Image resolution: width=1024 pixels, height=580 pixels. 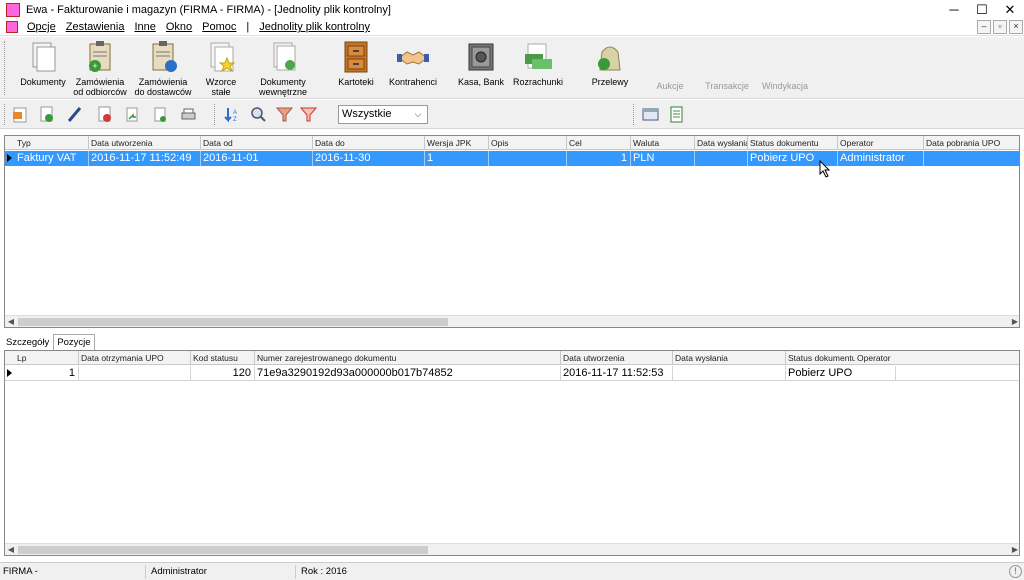 I want to click on minimize-button: ─, so click(x=954, y=9).